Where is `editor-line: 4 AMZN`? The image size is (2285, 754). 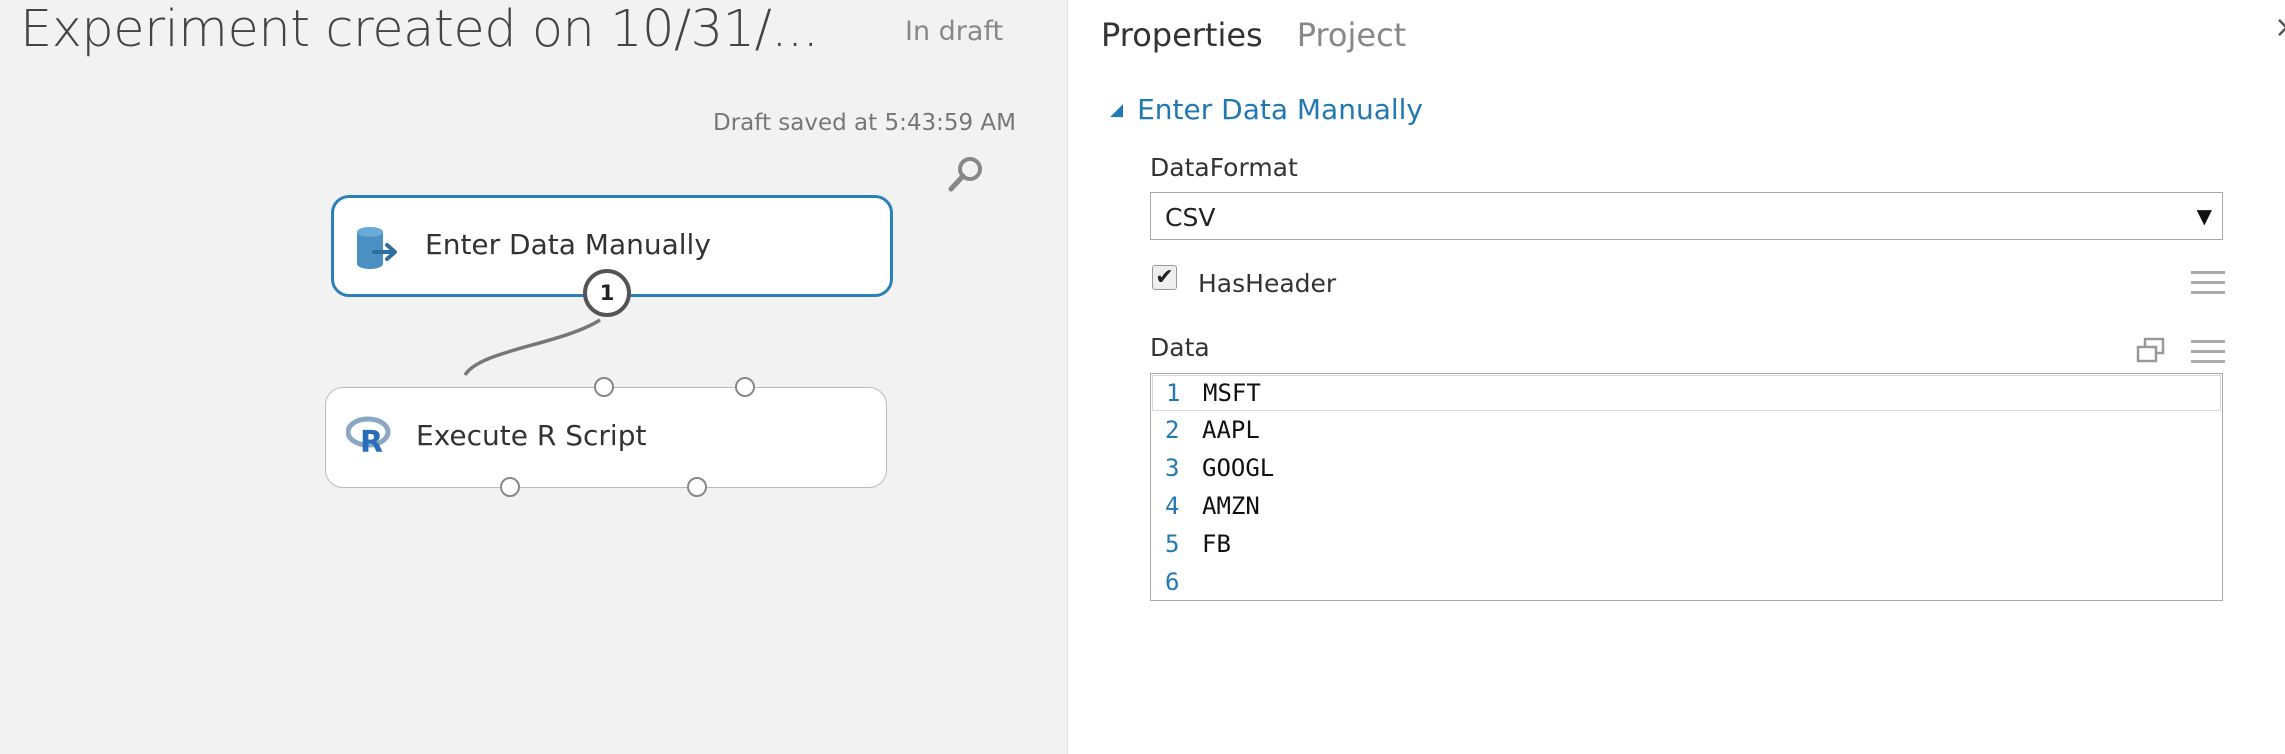
editor-line: 4 AMZN is located at coordinates (1686, 506).